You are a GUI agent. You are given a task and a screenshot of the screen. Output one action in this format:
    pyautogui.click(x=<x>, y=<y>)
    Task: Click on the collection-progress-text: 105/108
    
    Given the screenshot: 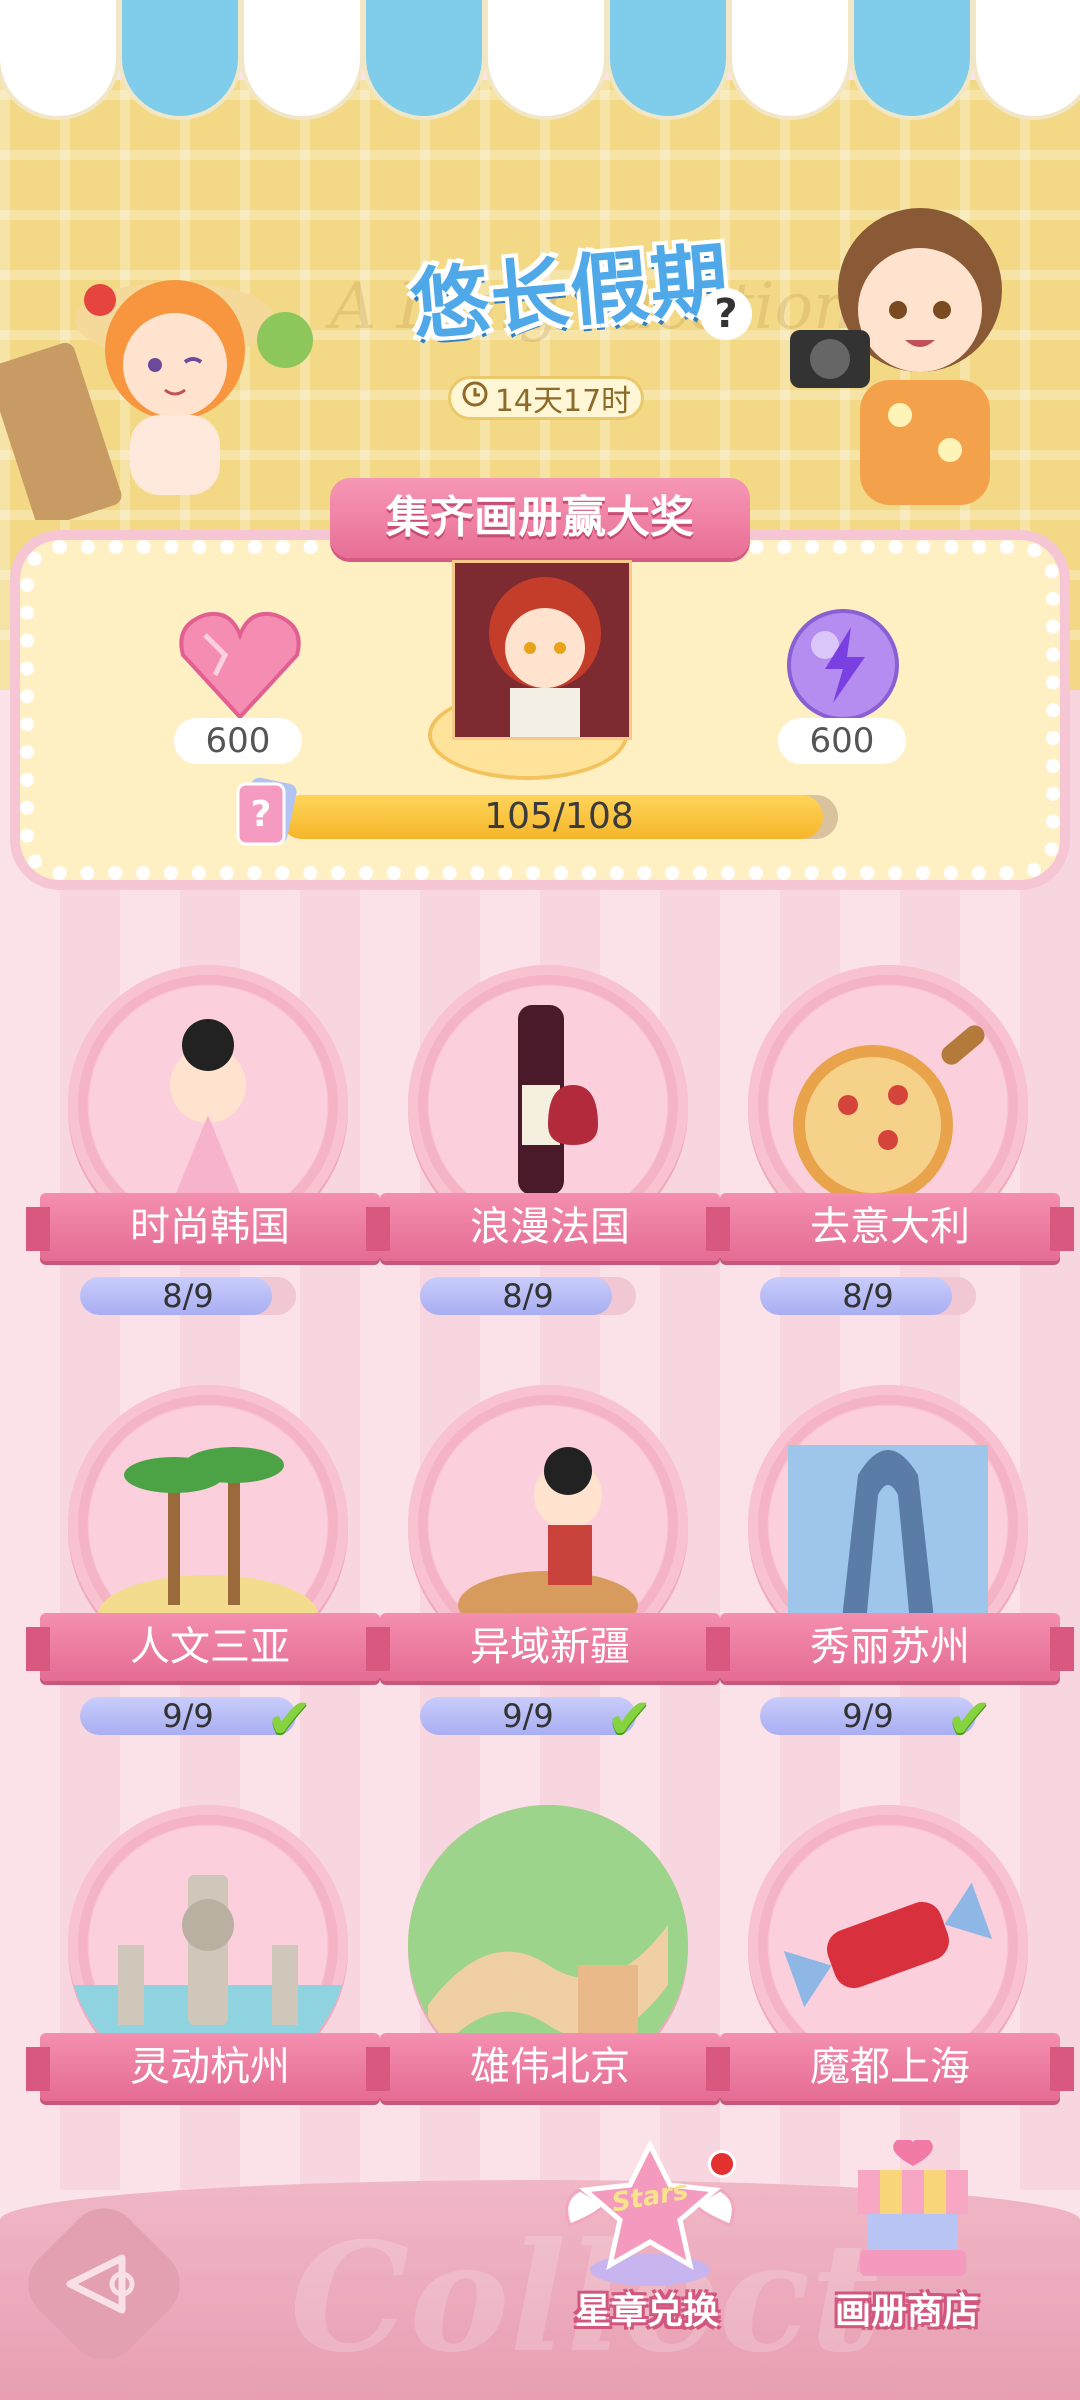 What is the action you would take?
    pyautogui.click(x=559, y=816)
    